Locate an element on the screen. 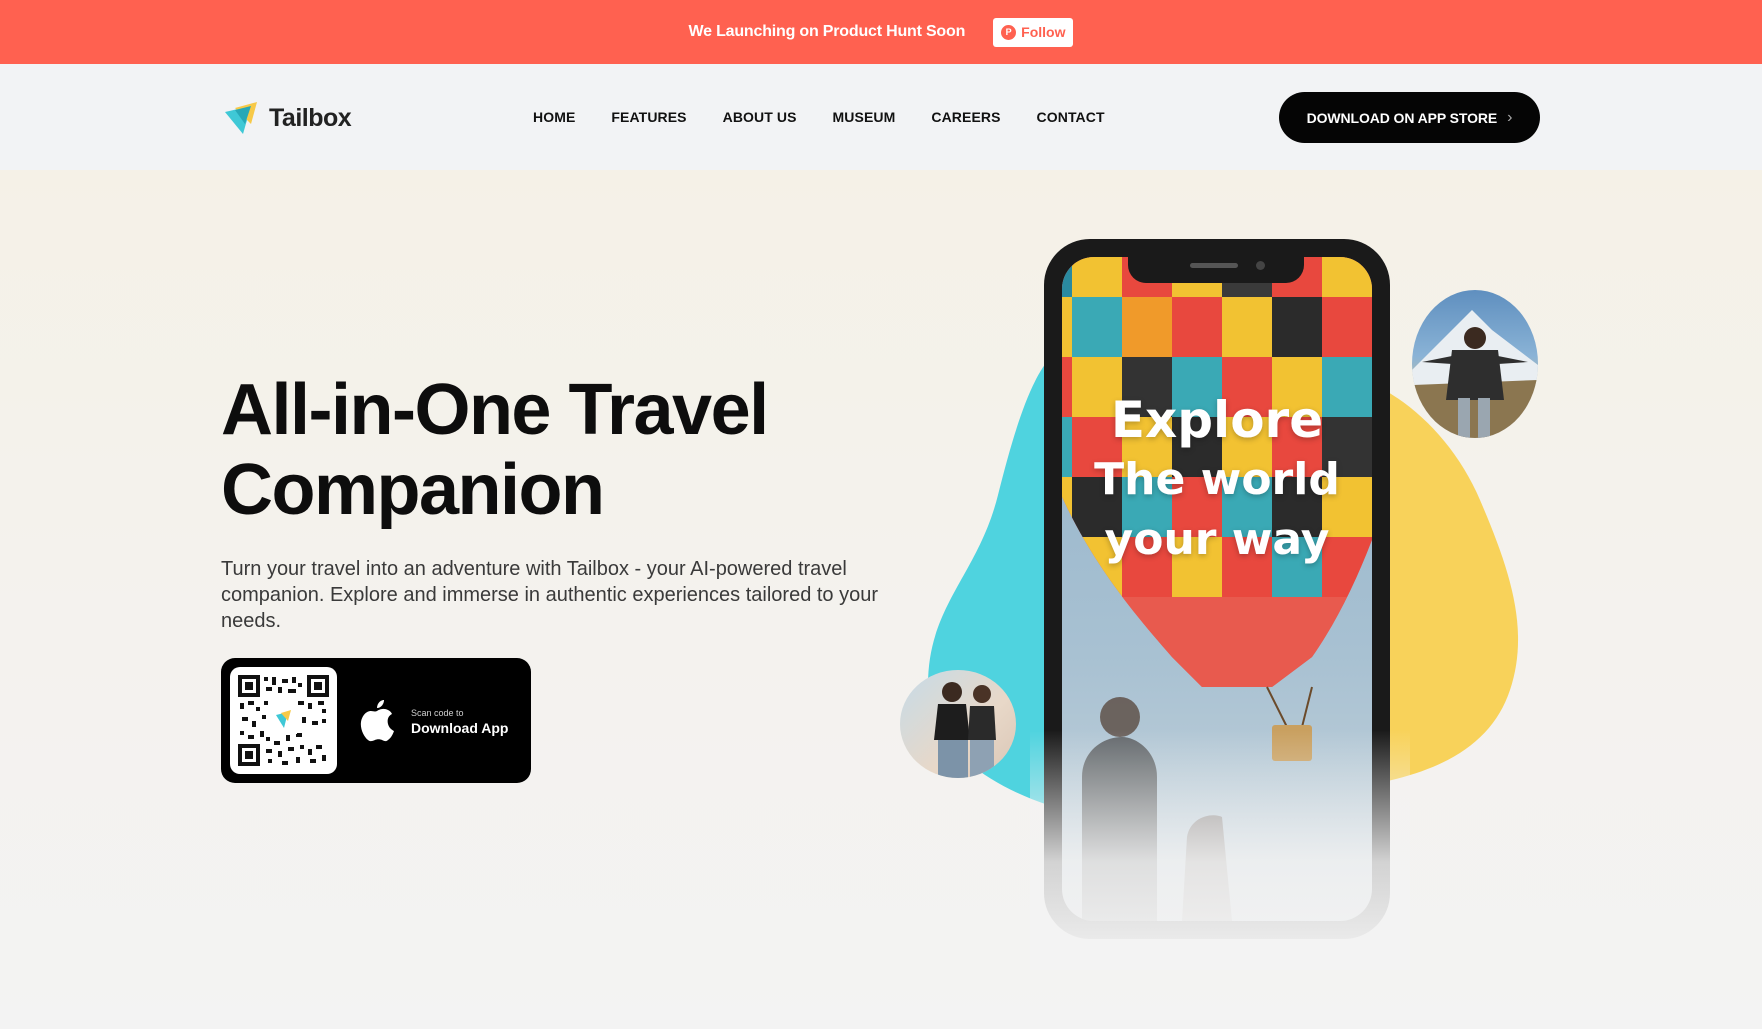 This screenshot has height=1029, width=1762. cta-label: DOWNLOAD ON APP STORE is located at coordinates (1402, 117).